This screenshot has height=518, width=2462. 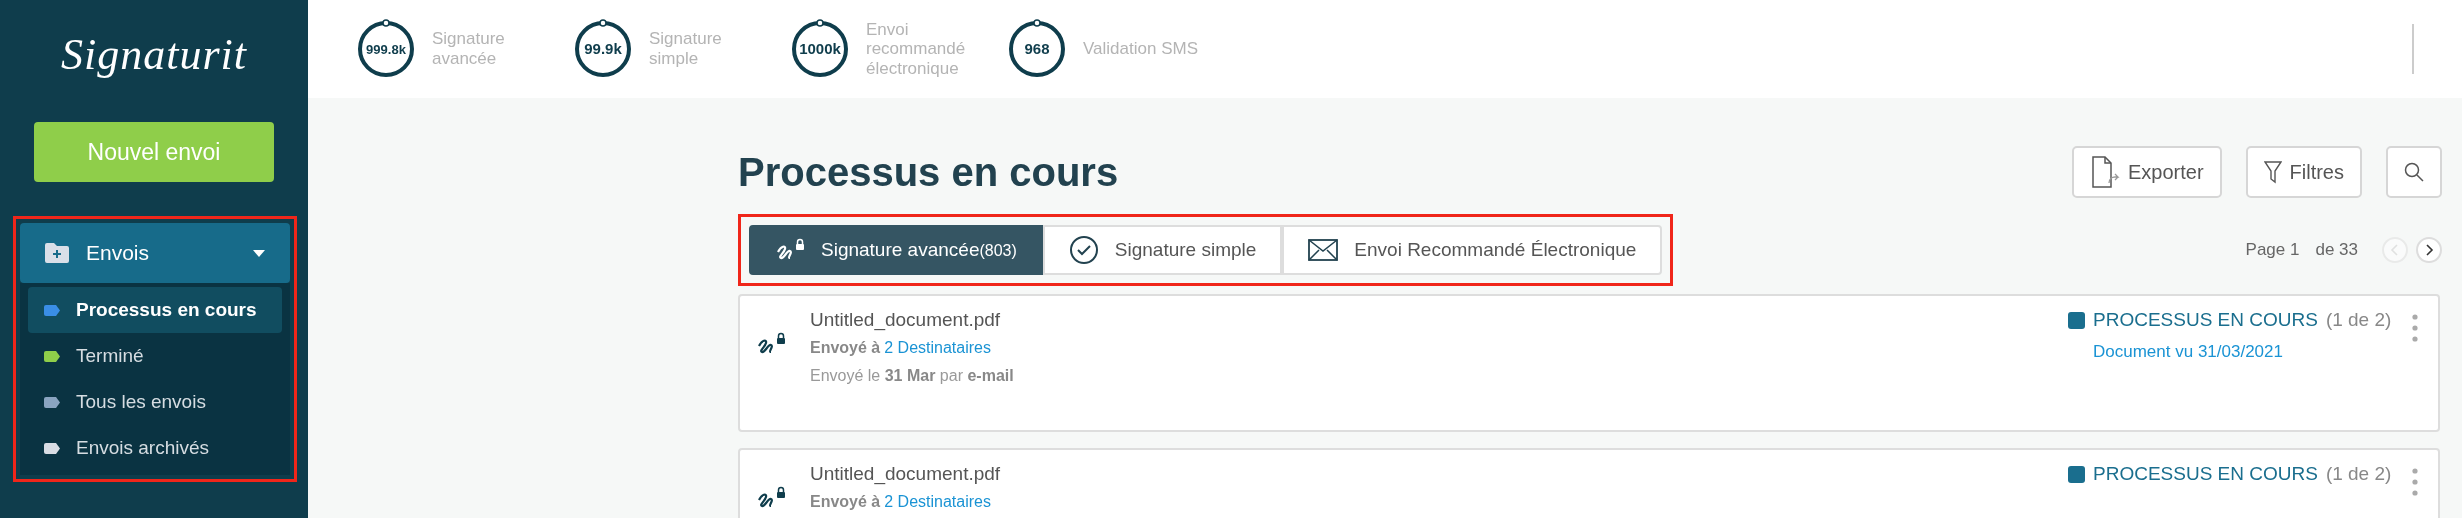 What do you see at coordinates (1589, 483) in the screenshot?
I see `document-row: Untitled_document.pdf Envoyé à 2 Destinataires PROCESSUS EN COURS (1 de 2)` at bounding box center [1589, 483].